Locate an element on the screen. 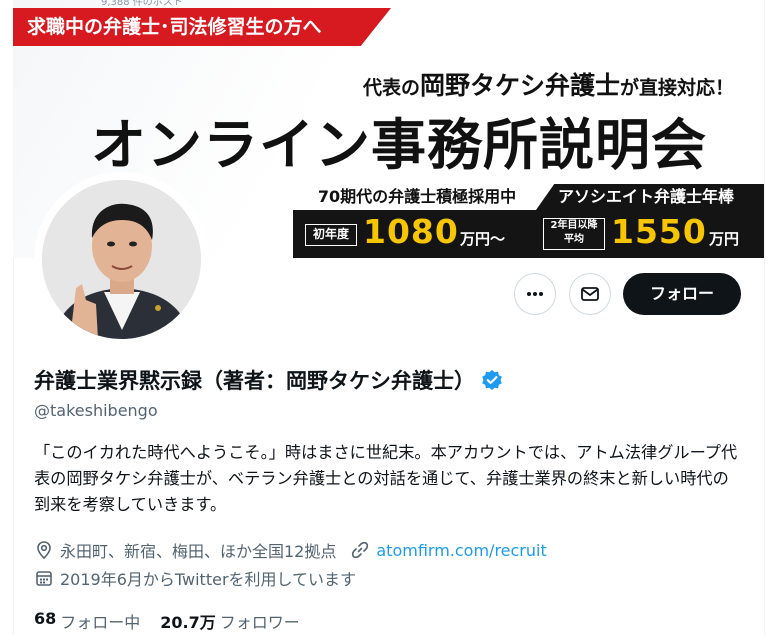 This screenshot has width=772, height=635. direct-line-prefix: 代表の is located at coordinates (391, 88).